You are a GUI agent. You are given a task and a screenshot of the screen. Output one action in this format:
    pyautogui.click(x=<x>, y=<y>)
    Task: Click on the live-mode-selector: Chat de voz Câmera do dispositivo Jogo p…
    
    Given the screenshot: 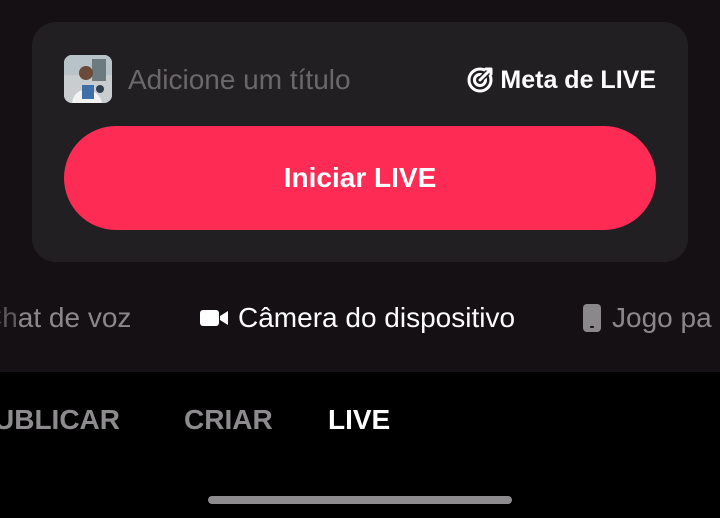 What is the action you would take?
    pyautogui.click(x=360, y=318)
    